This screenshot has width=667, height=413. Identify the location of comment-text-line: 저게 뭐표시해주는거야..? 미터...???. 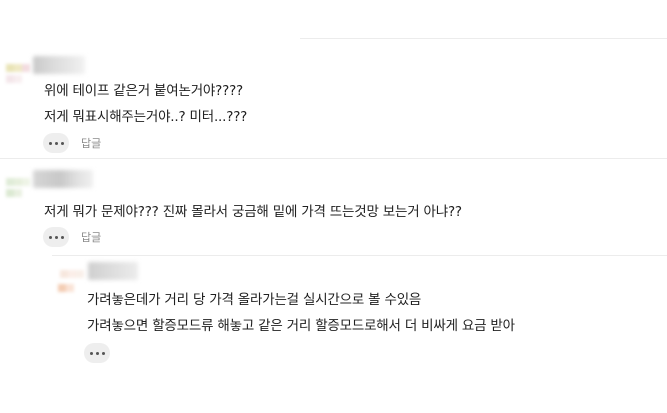
(146, 117).